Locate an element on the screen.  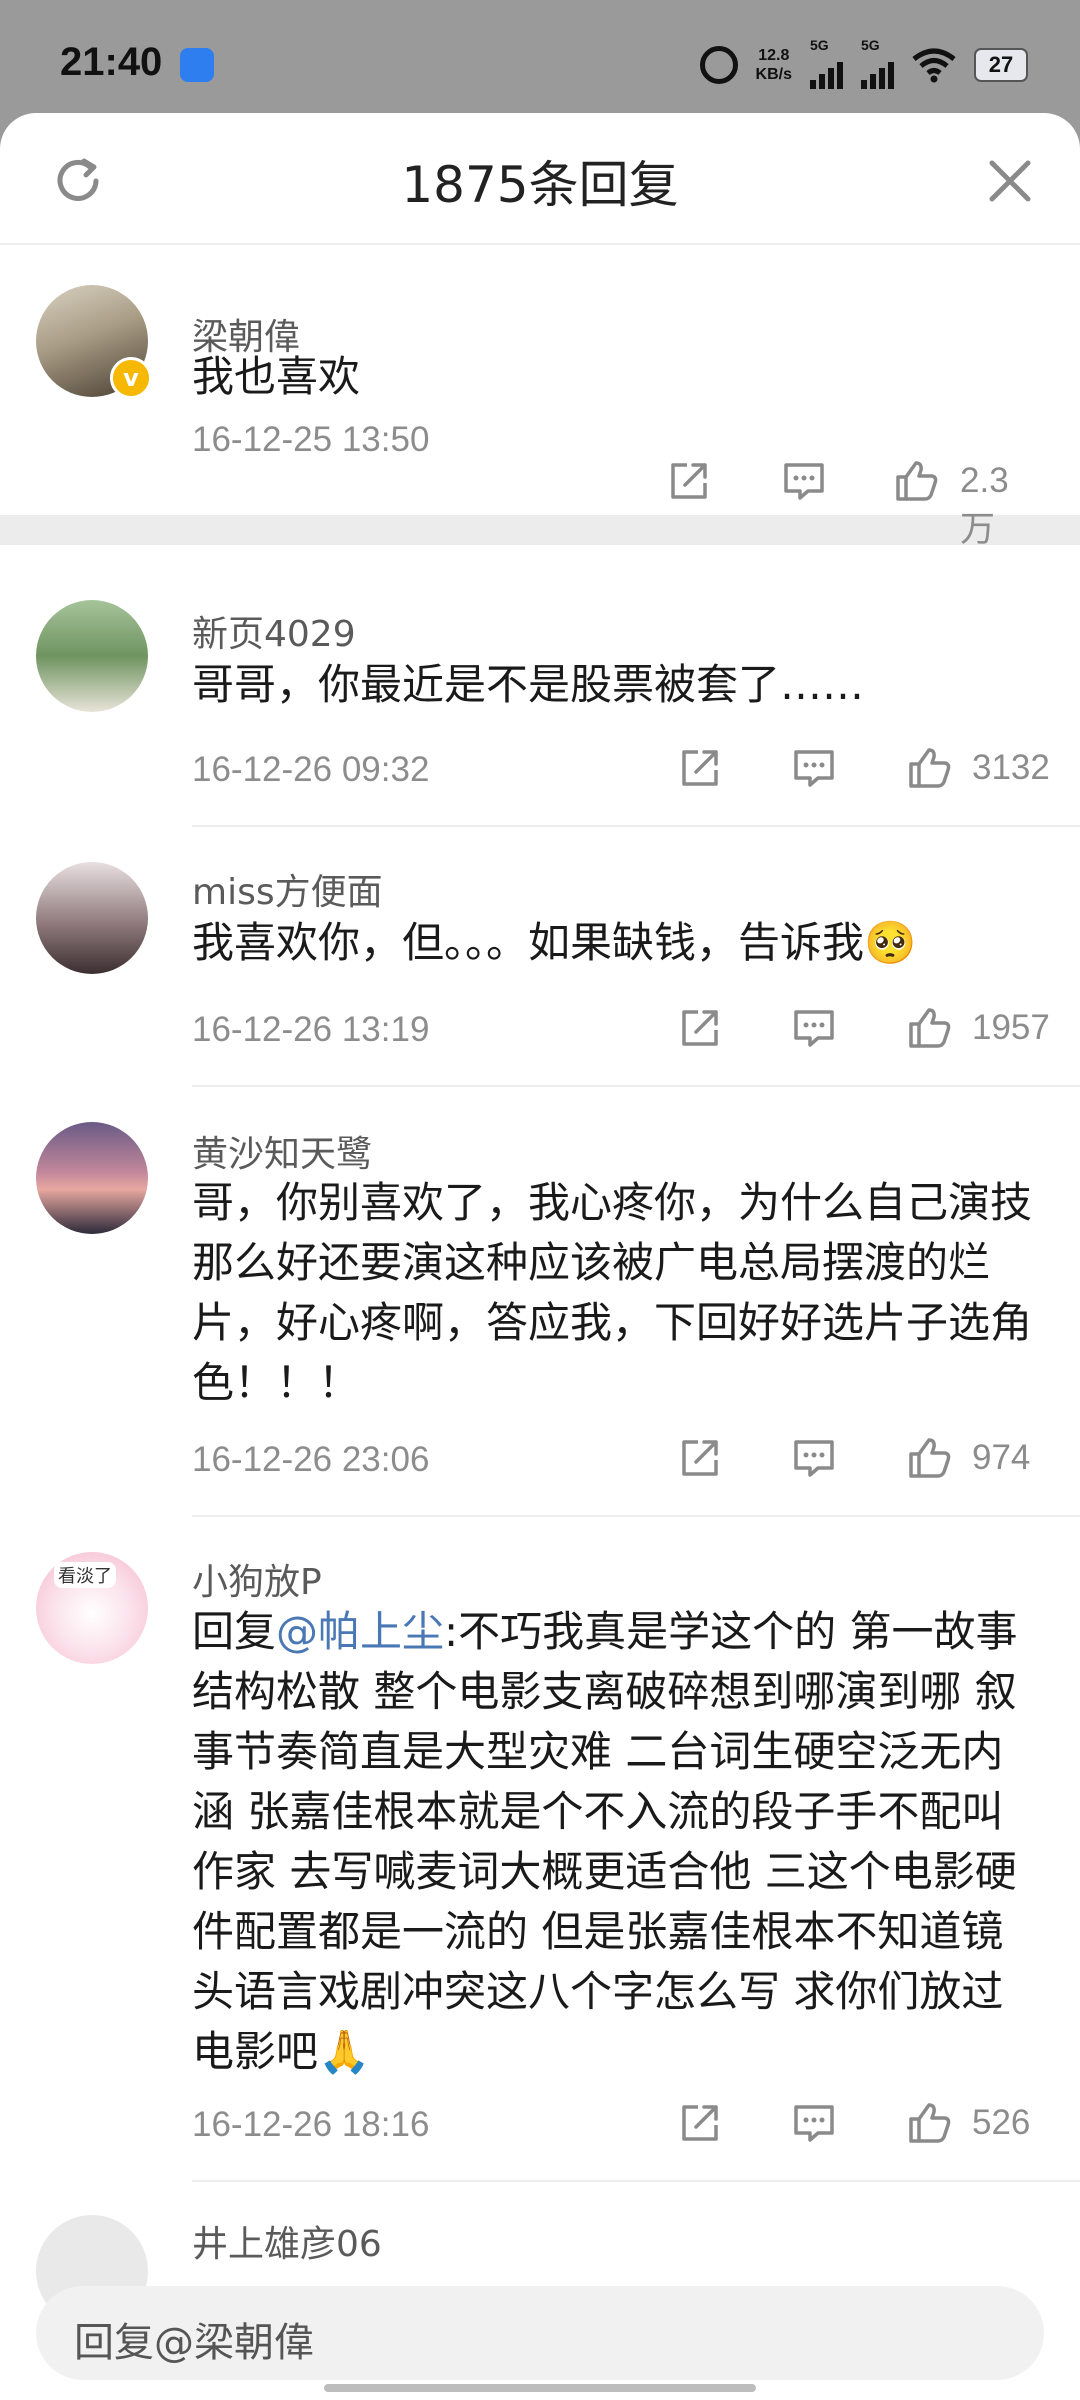
comment-timestamp: 16-12-25 13:50 is located at coordinates (311, 439).